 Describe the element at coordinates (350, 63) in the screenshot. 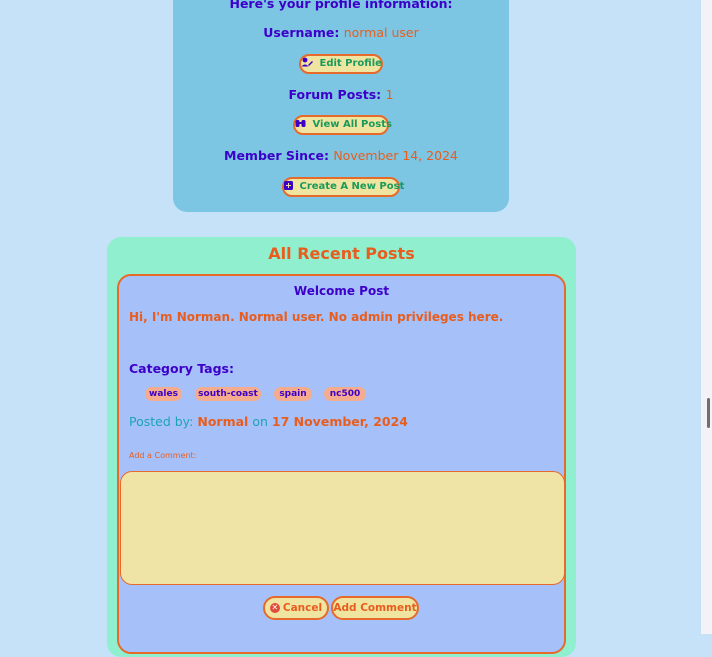

I see `edit-profile-label: Edit Profile` at that location.